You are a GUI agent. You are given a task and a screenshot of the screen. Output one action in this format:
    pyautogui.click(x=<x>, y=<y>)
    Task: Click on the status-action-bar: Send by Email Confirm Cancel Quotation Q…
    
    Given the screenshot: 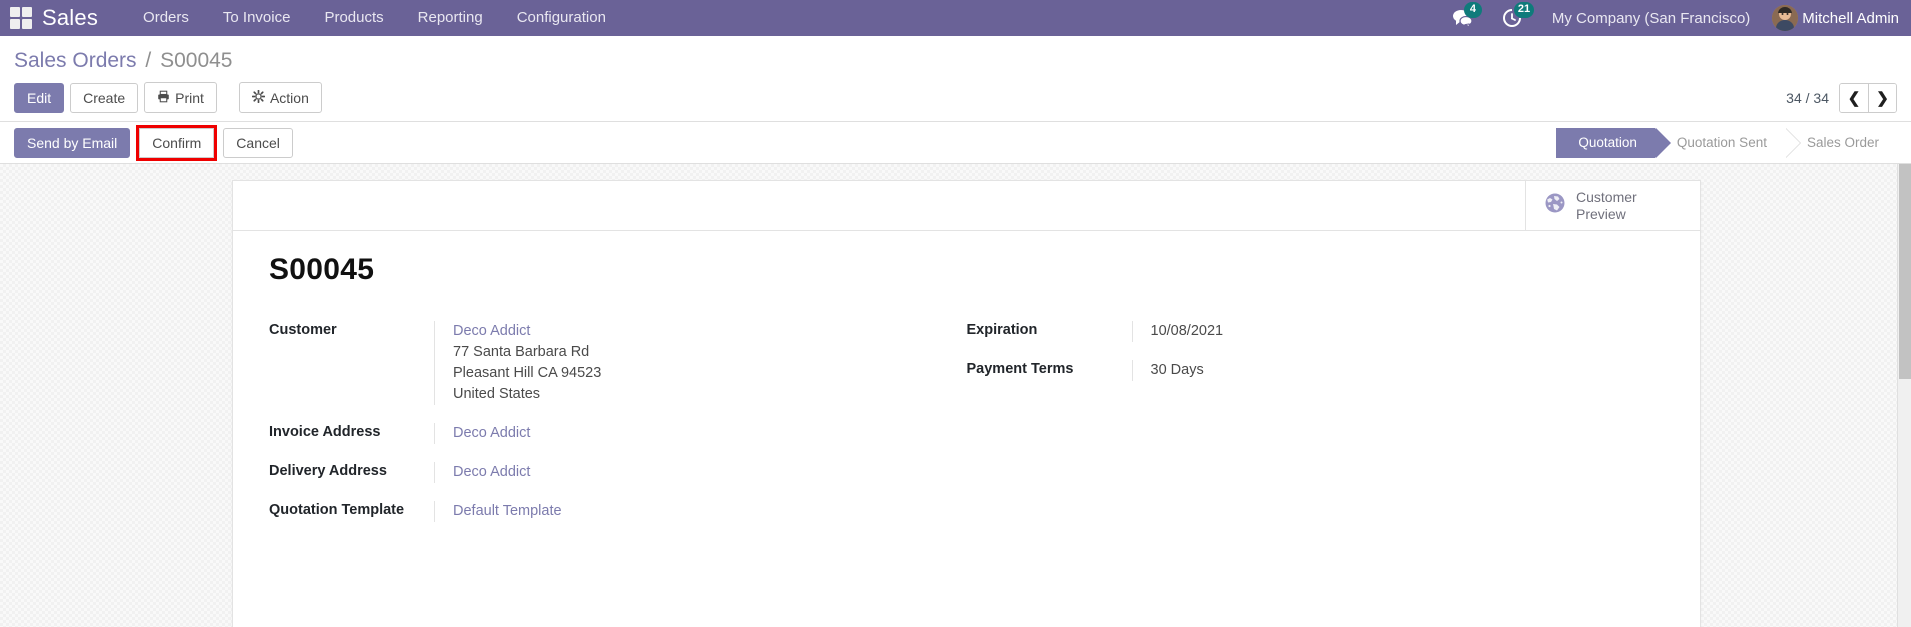 What is the action you would take?
    pyautogui.click(x=955, y=143)
    